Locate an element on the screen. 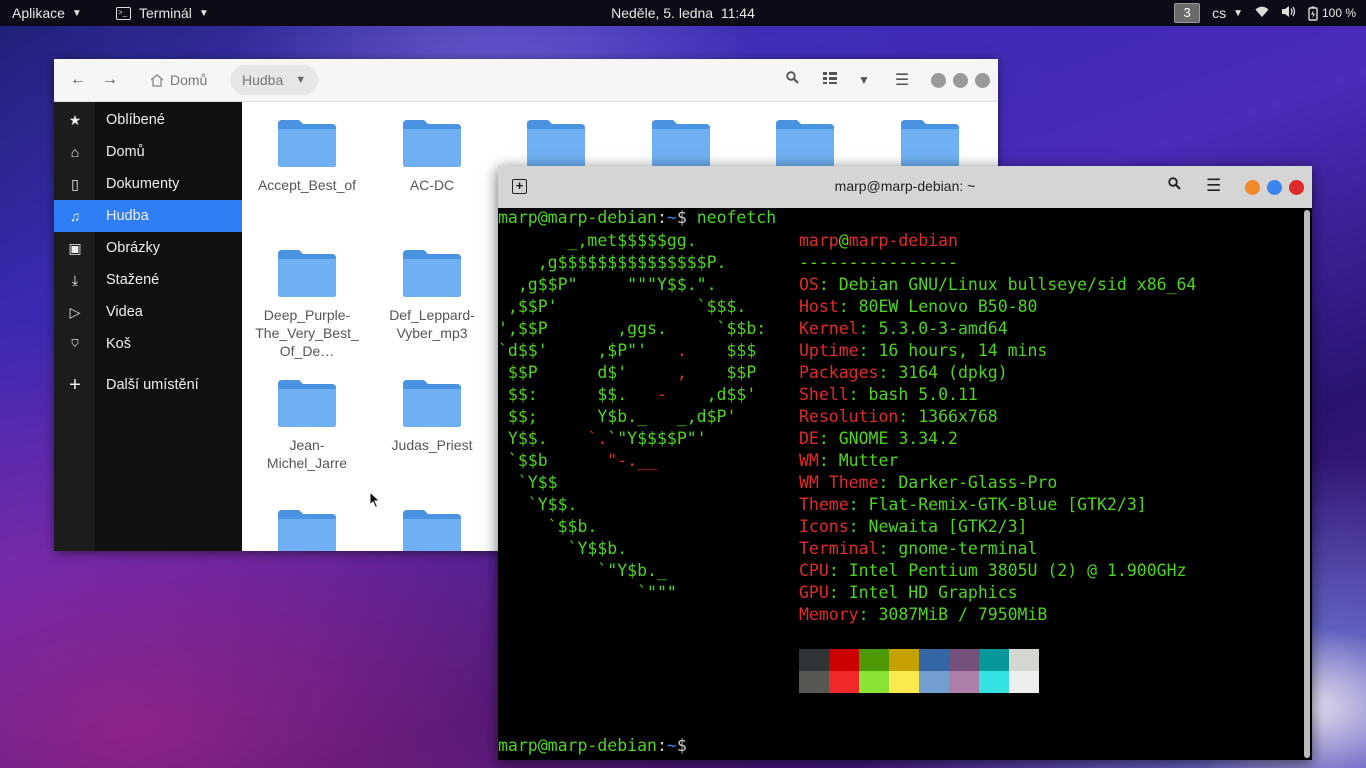 Image resolution: width=1366 pixels, height=768 pixels. play-icon: ▷ is located at coordinates (75, 311).